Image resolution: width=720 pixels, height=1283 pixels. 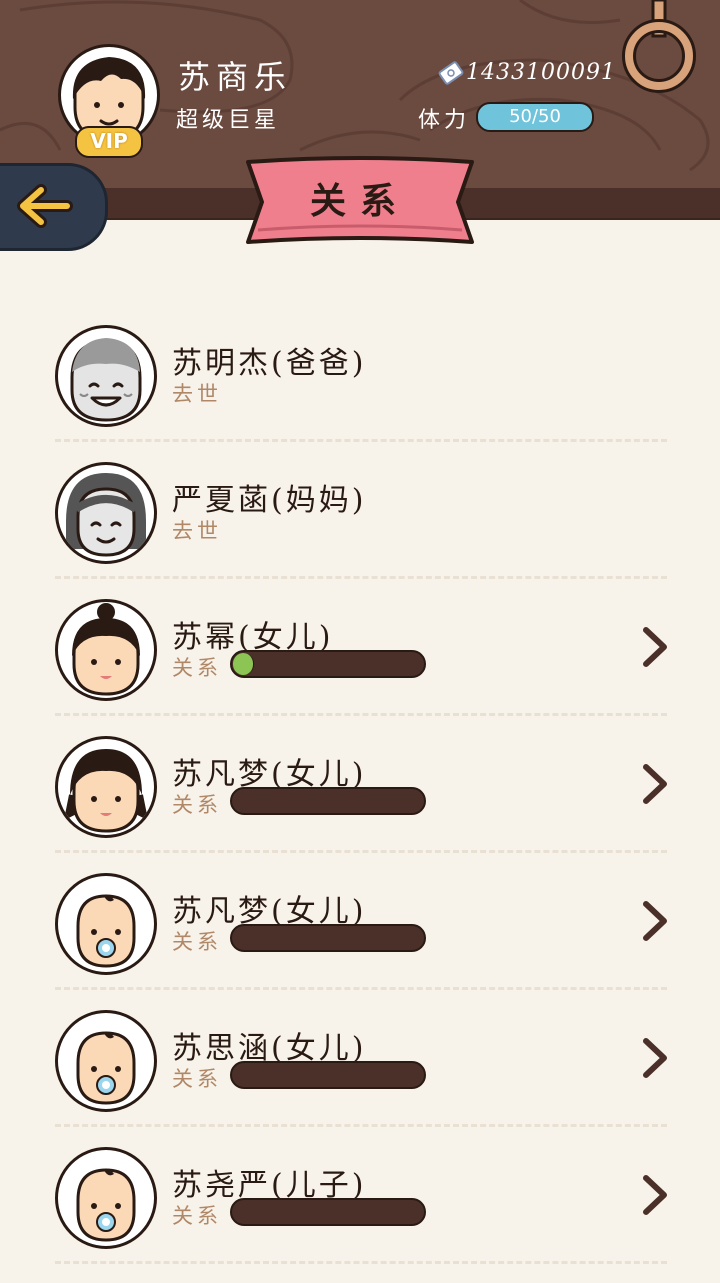 What do you see at coordinates (541, 72) in the screenshot?
I see `money-value: 1433100091` at bounding box center [541, 72].